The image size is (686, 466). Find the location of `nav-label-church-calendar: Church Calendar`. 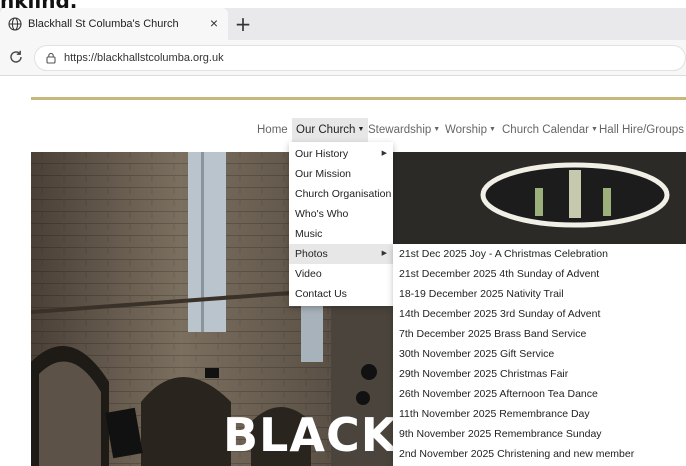

nav-label-church-calendar: Church Calendar is located at coordinates (545, 130).